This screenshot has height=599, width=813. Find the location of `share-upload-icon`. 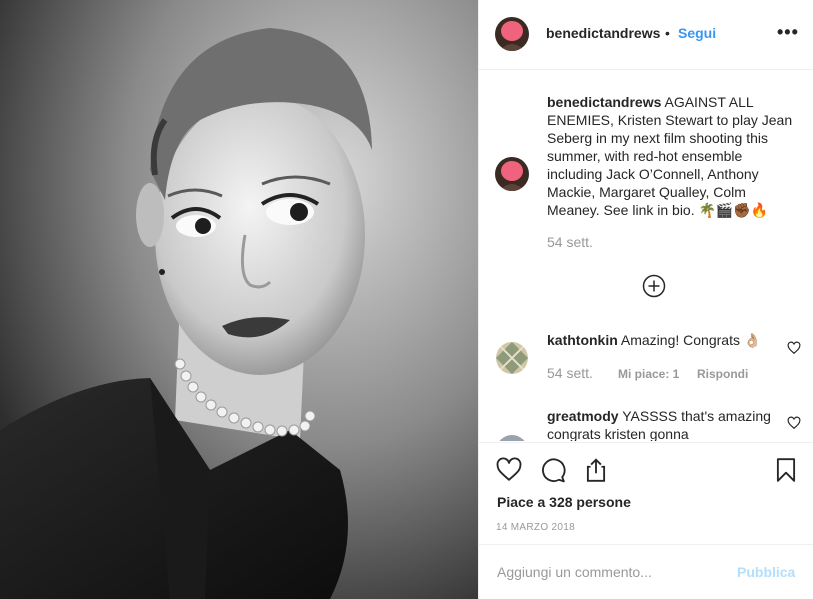

share-upload-icon is located at coordinates (596, 470).